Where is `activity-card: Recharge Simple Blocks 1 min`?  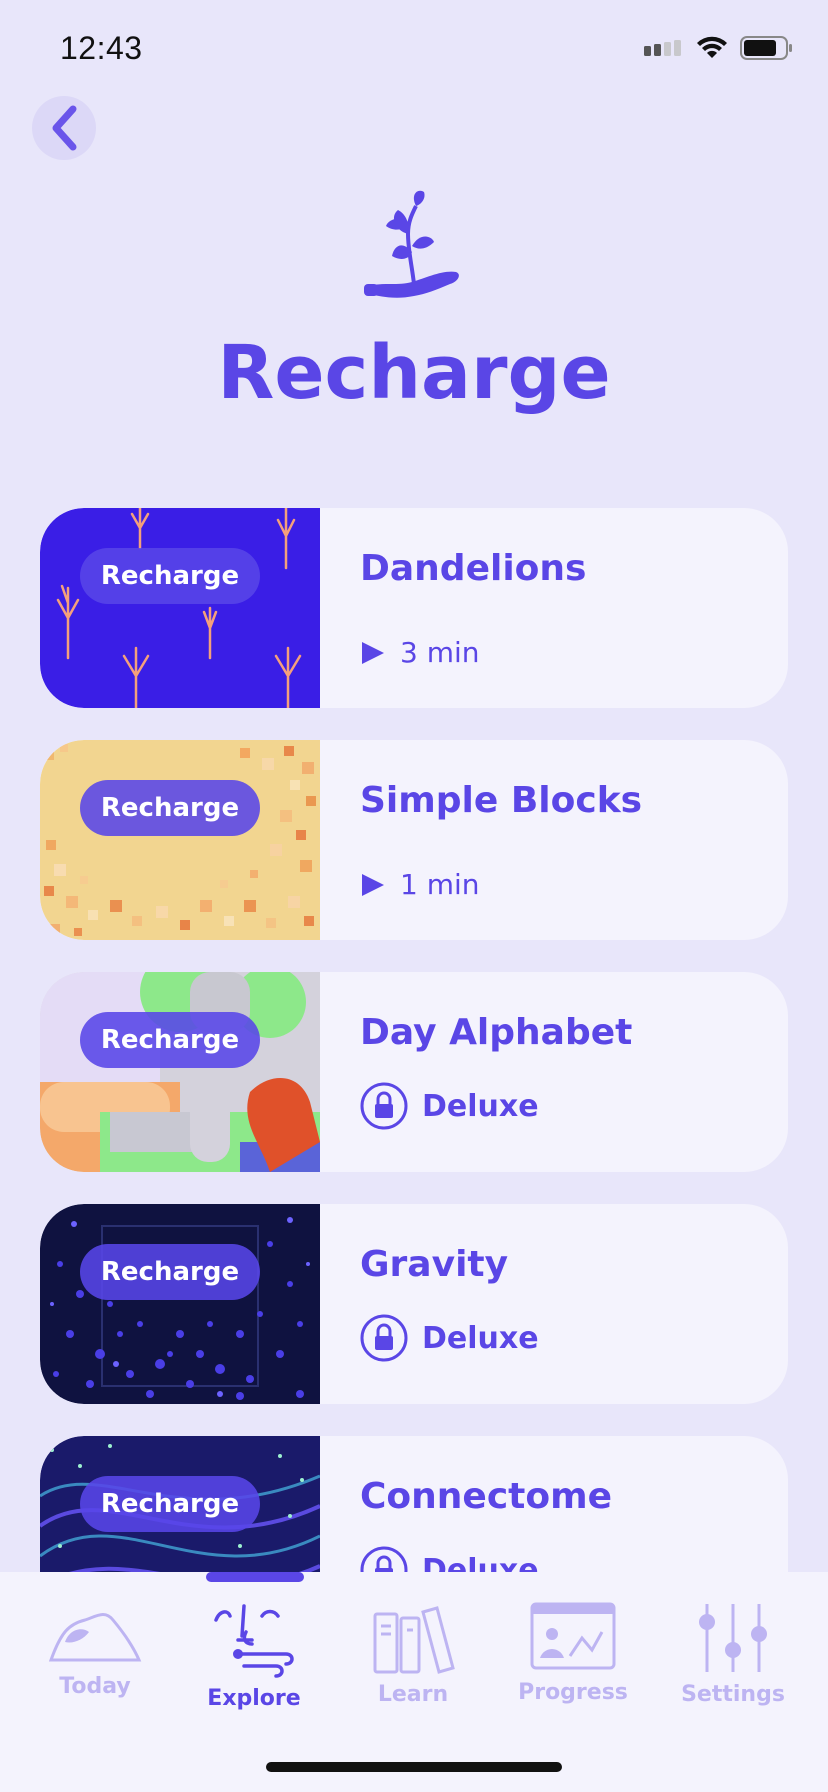
activity-card: Recharge Simple Blocks 1 min is located at coordinates (414, 840).